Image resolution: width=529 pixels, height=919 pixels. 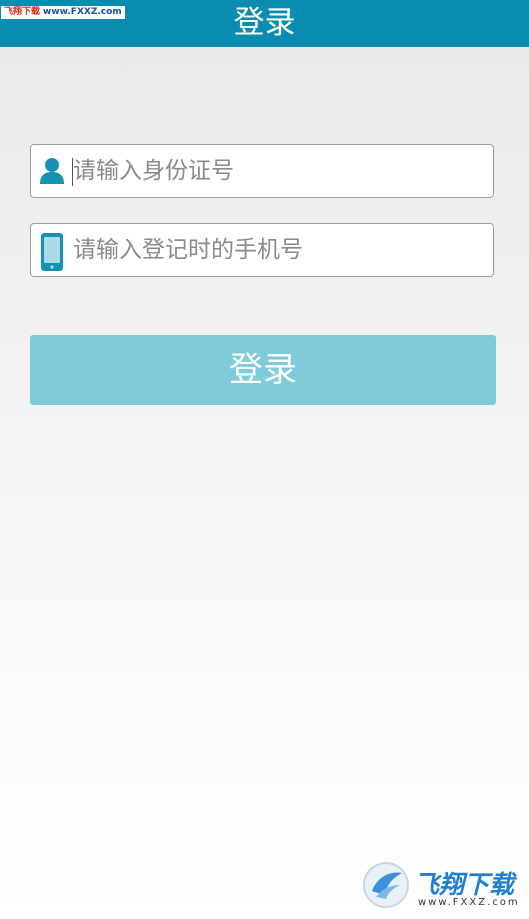 What do you see at coordinates (52, 252) in the screenshot?
I see `phone-icon` at bounding box center [52, 252].